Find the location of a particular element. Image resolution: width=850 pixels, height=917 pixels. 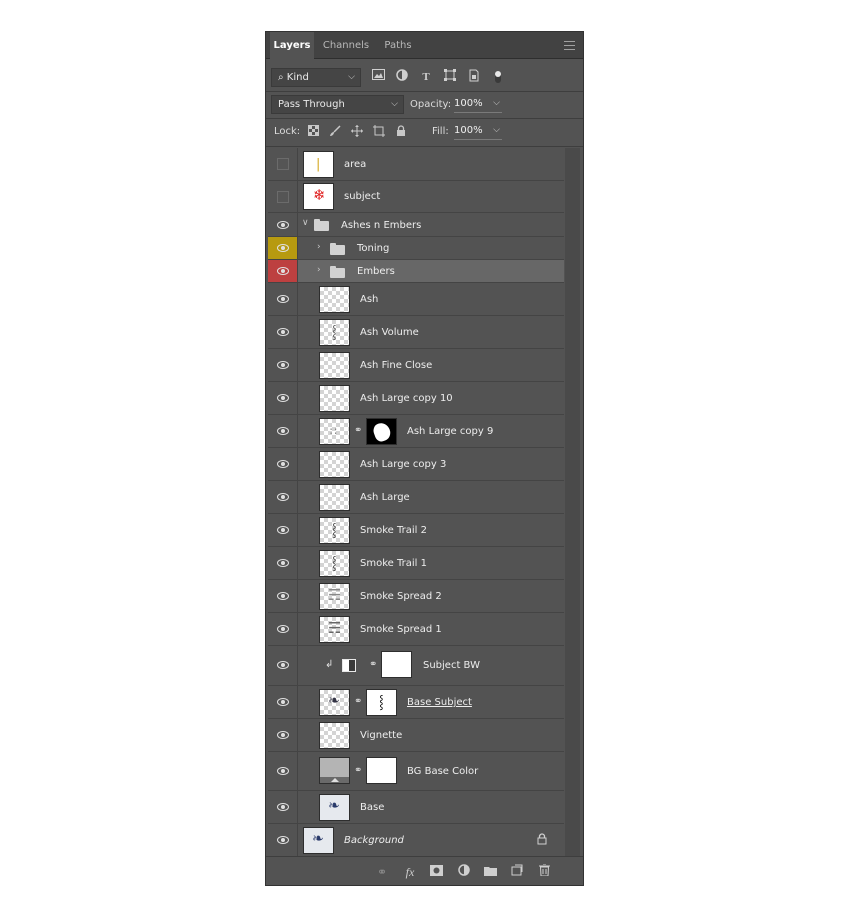

chevron-down-icon: ∨ is located at coordinates (305, 223).